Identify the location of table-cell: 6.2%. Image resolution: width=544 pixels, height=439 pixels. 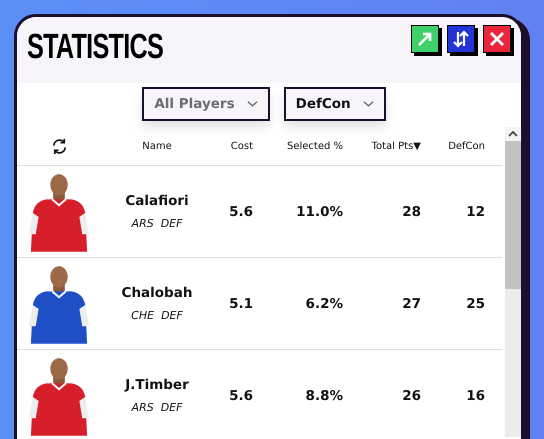
(324, 304).